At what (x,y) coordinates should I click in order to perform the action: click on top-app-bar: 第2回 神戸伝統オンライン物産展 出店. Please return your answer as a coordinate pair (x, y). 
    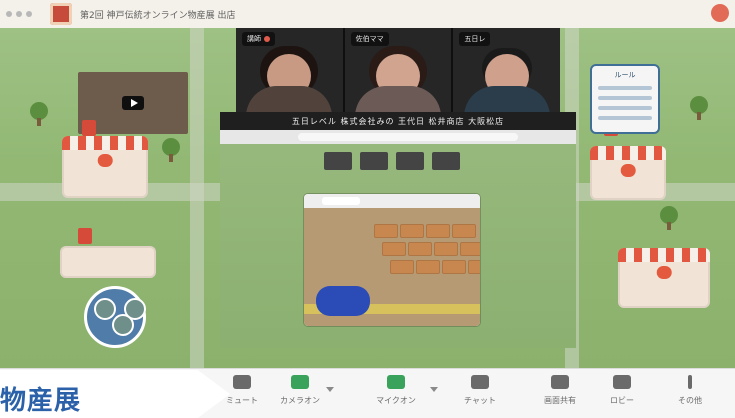
    Looking at the image, I should click on (367, 14).